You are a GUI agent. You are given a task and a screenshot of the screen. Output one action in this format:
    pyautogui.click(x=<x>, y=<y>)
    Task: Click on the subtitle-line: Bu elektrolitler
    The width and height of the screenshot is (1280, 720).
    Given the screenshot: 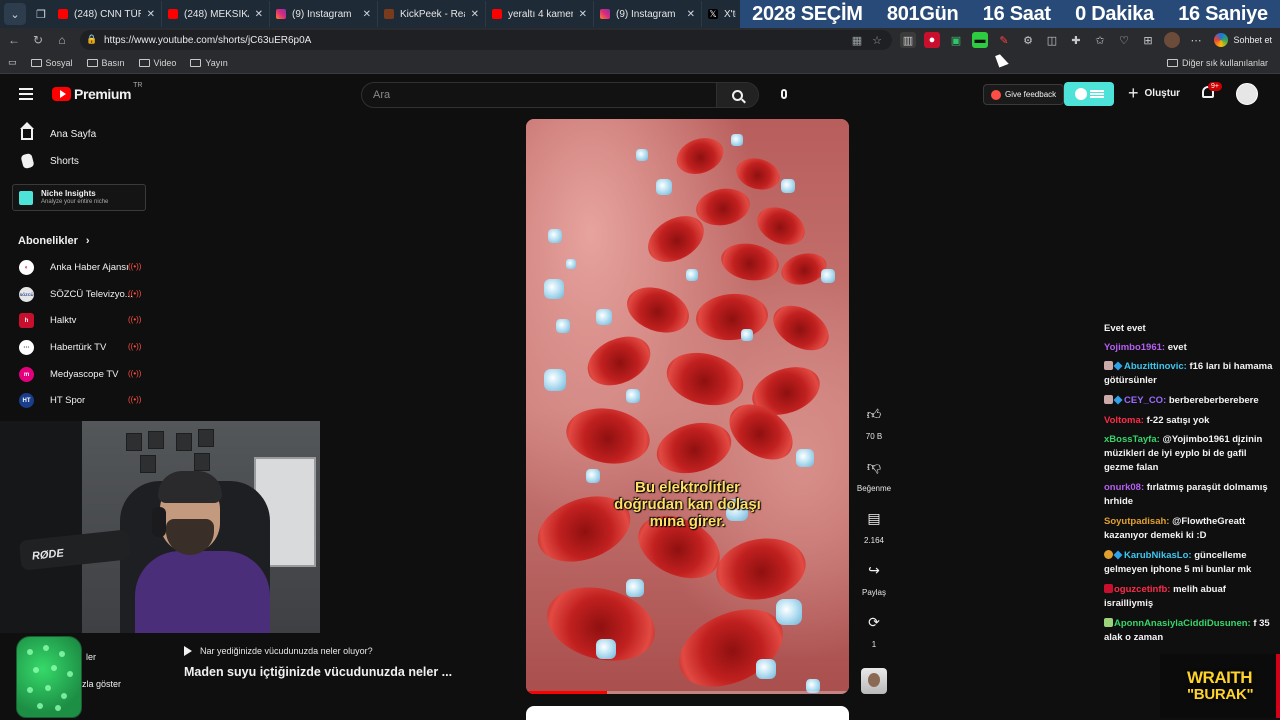 What is the action you would take?
    pyautogui.click(x=687, y=487)
    